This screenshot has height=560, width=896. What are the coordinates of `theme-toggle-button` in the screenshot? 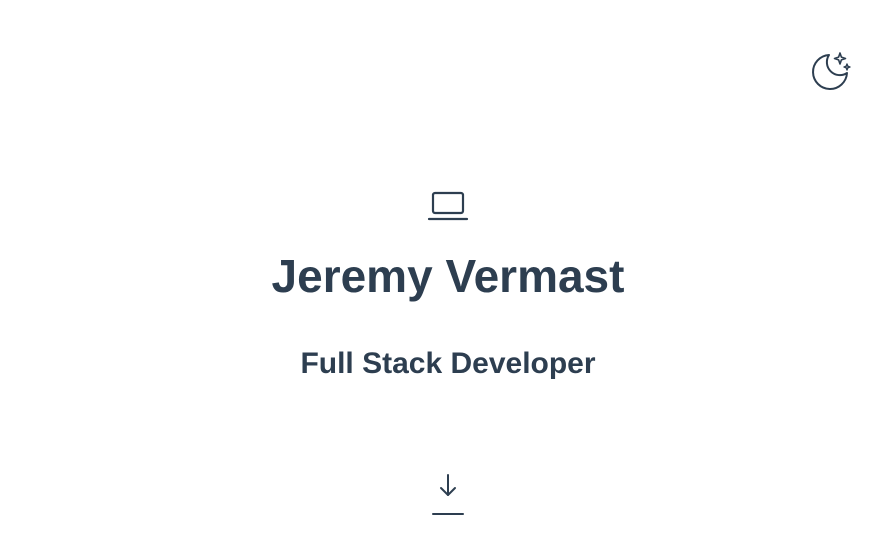 It's located at (830, 72).